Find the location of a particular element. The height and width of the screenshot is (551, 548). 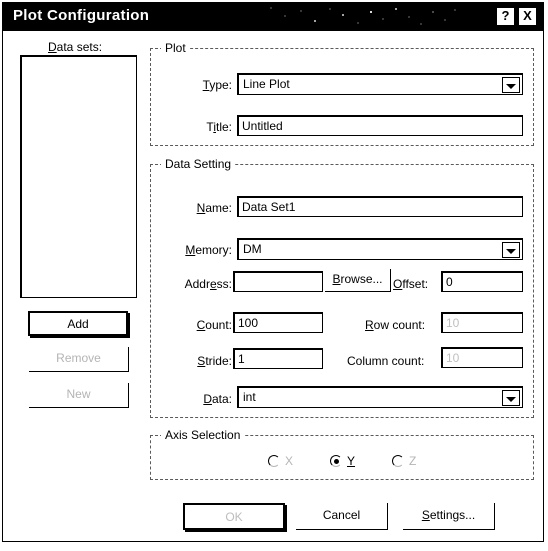

row-count-input: 10 is located at coordinates (482, 322).